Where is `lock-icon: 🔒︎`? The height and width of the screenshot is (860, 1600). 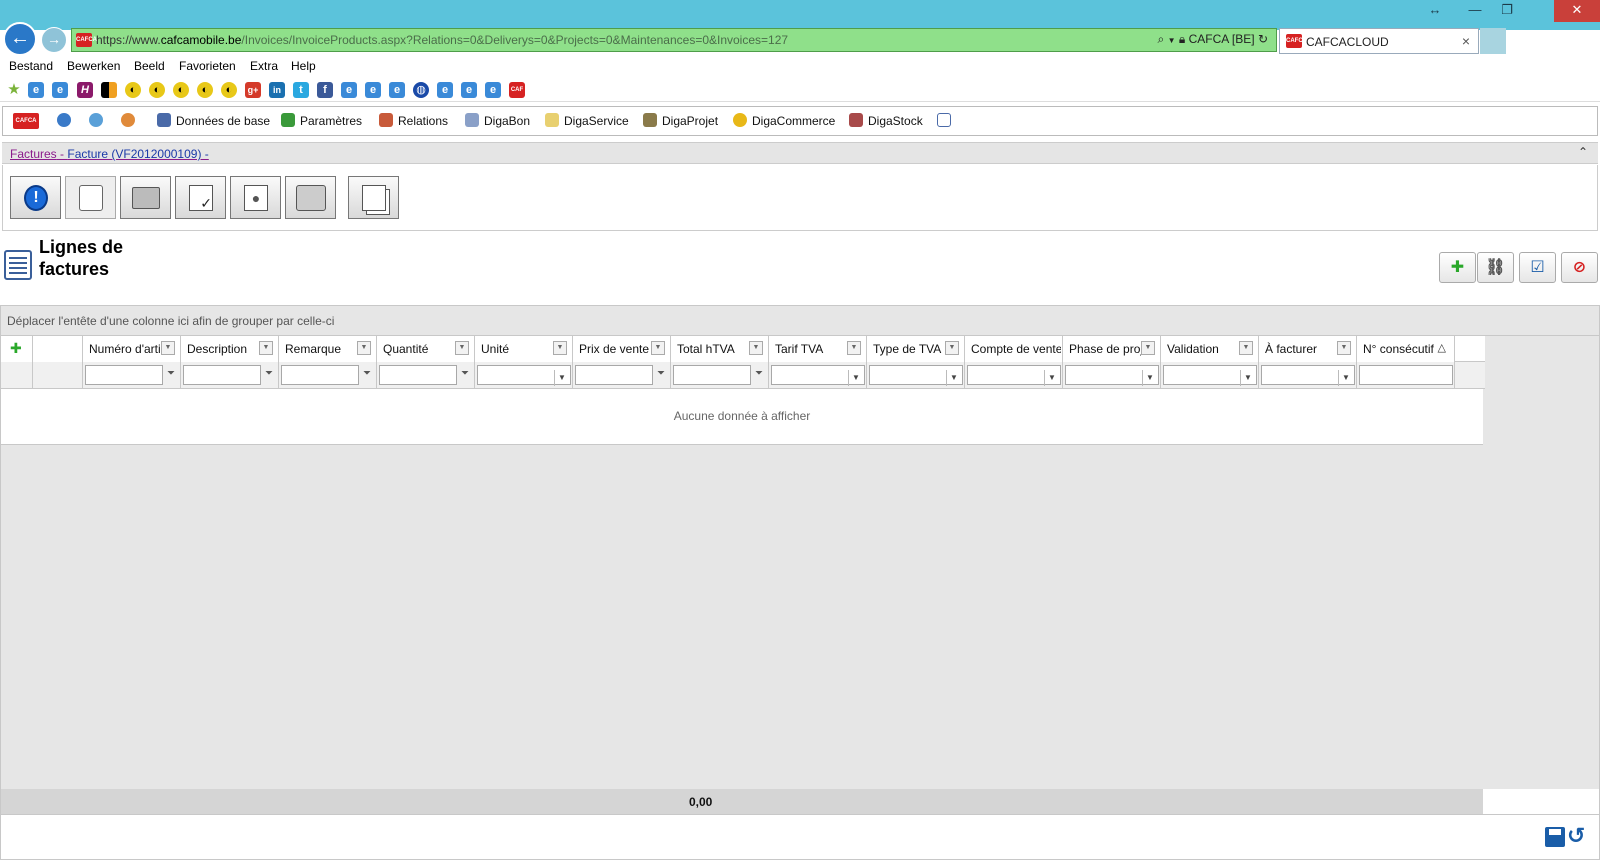
lock-icon: 🔒︎ is located at coordinates (1182, 39).